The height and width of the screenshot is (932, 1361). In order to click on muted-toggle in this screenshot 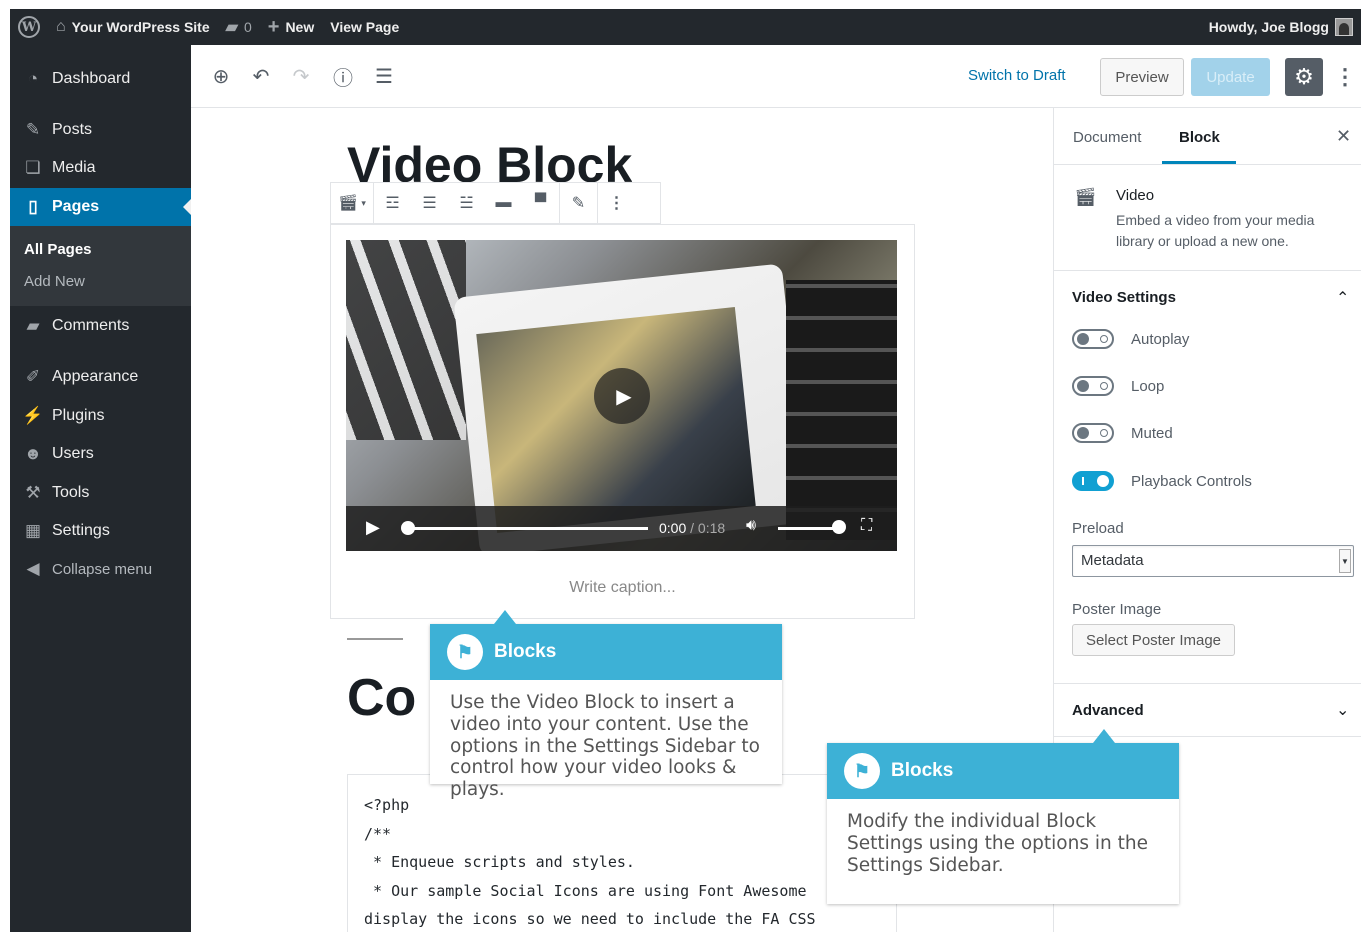, I will do `click(1093, 433)`.